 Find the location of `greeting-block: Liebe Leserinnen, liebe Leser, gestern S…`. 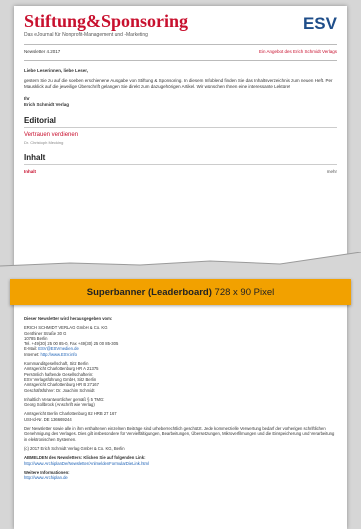

greeting-block: Liebe Leserinnen, liebe Leser, gestern S… is located at coordinates (180, 88).